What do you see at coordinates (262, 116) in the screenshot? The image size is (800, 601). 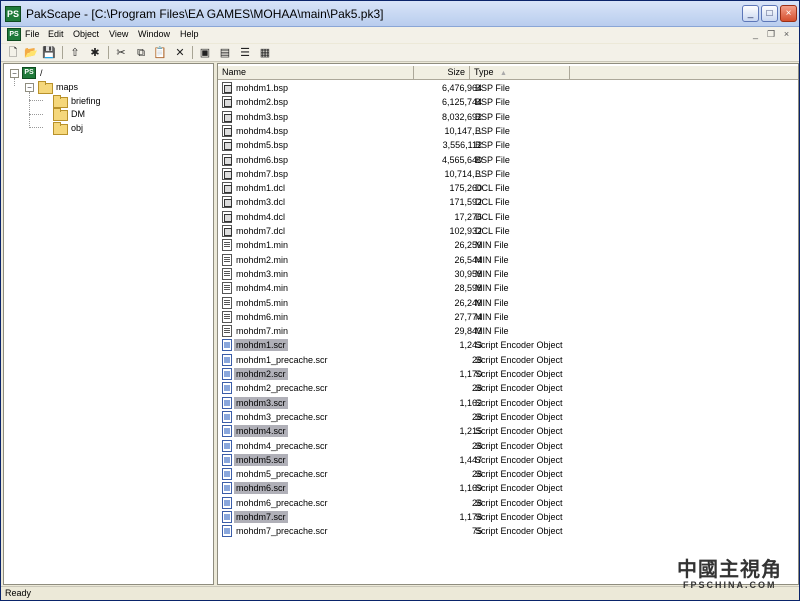 I see `file-name-cell: mohdm3.bsp` at bounding box center [262, 116].